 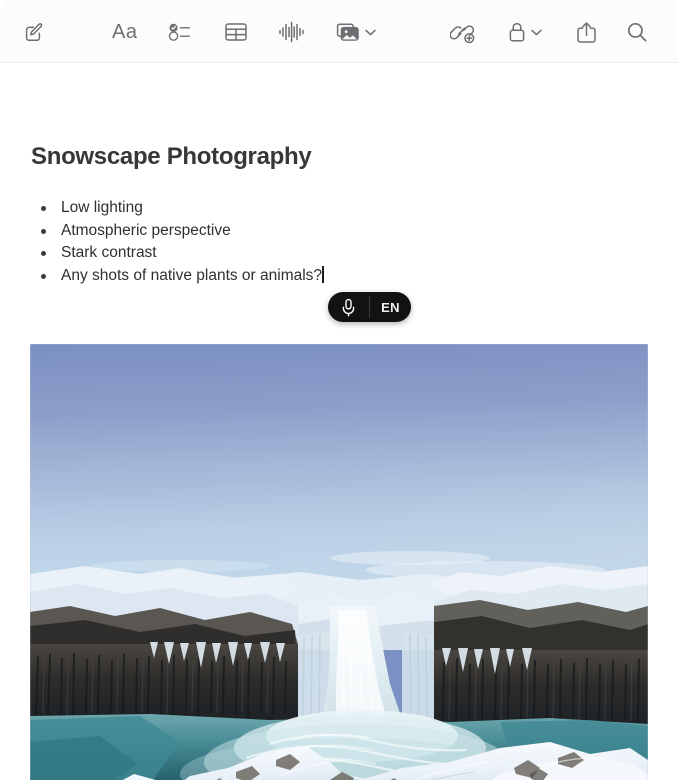 I want to click on dictation-popup: EN, so click(x=369, y=307).